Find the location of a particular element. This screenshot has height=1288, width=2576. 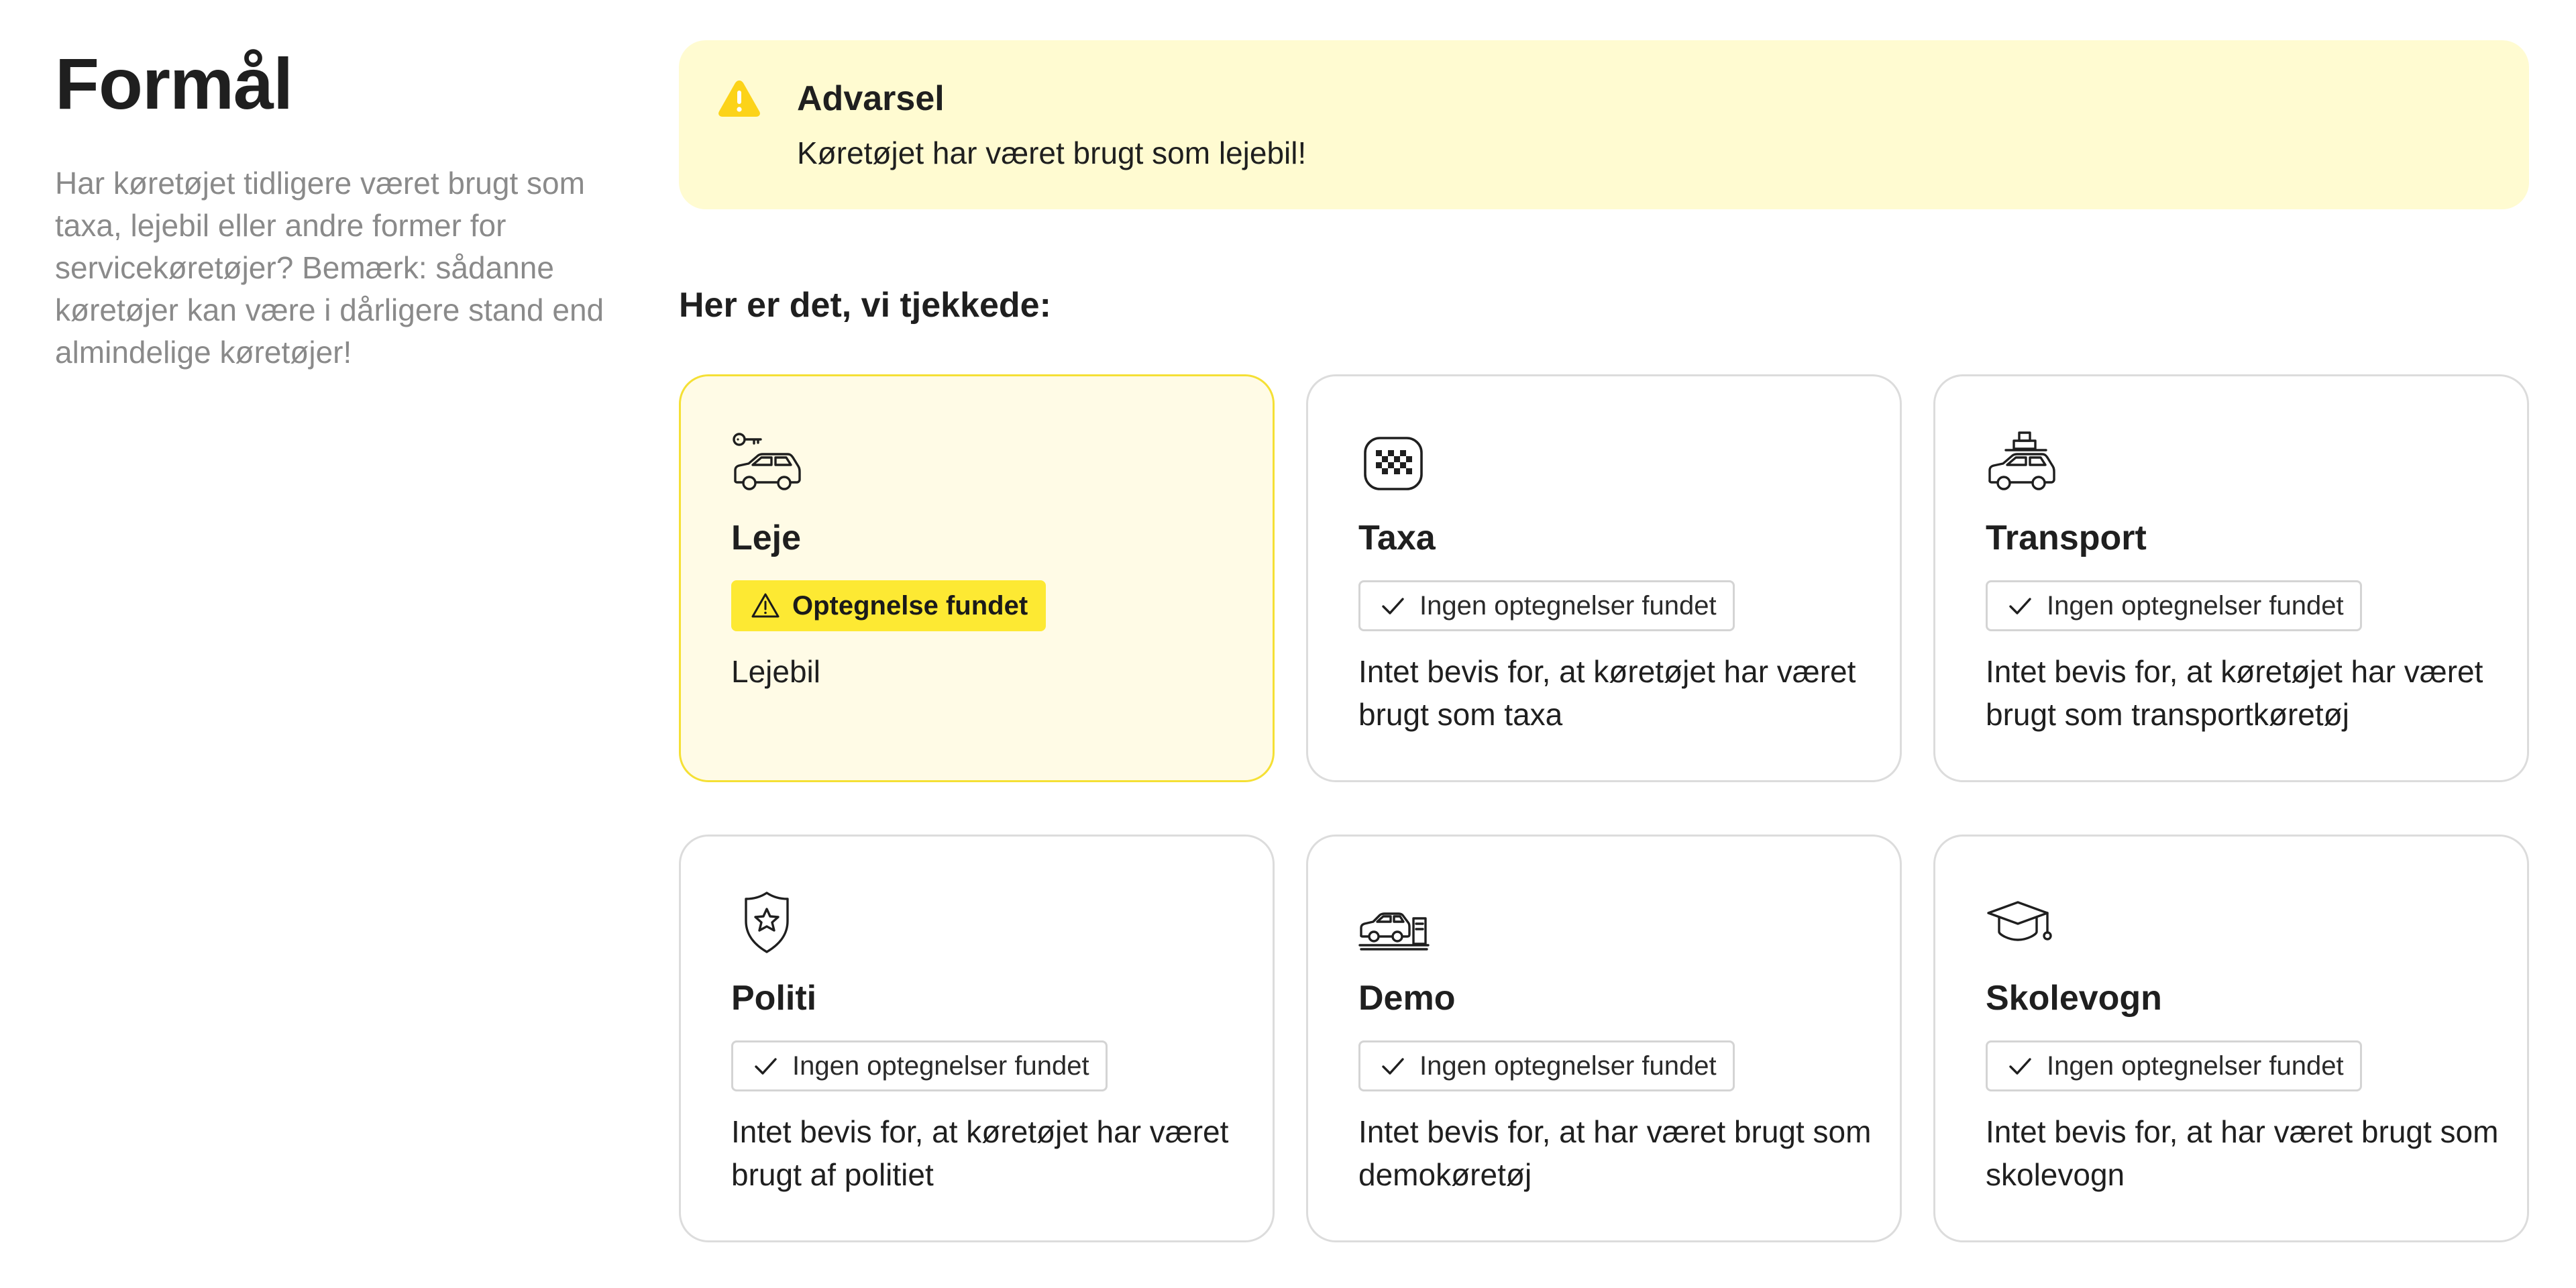

card-title: Transport is located at coordinates (2066, 538).